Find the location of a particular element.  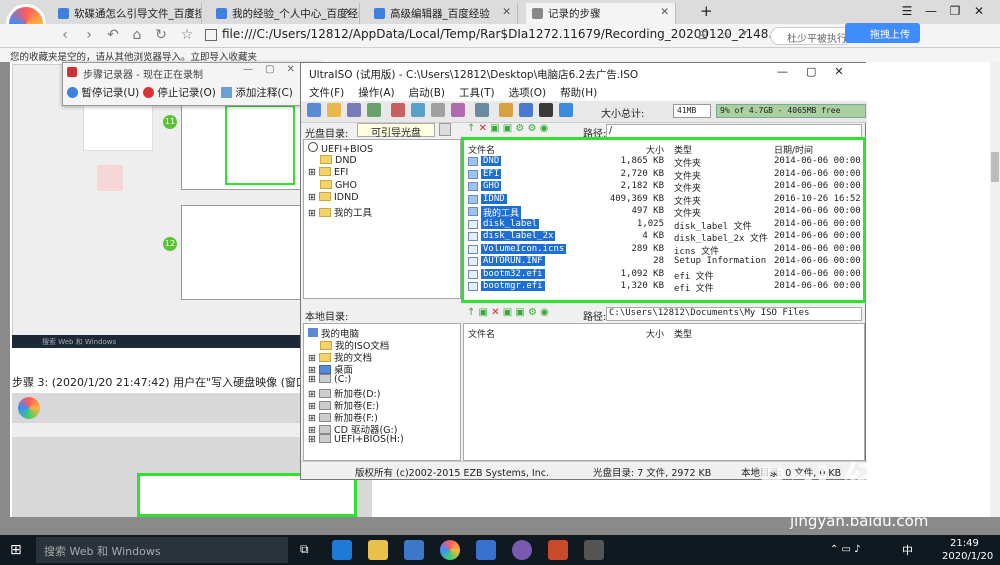

extract-icon is located at coordinates (398, 110).